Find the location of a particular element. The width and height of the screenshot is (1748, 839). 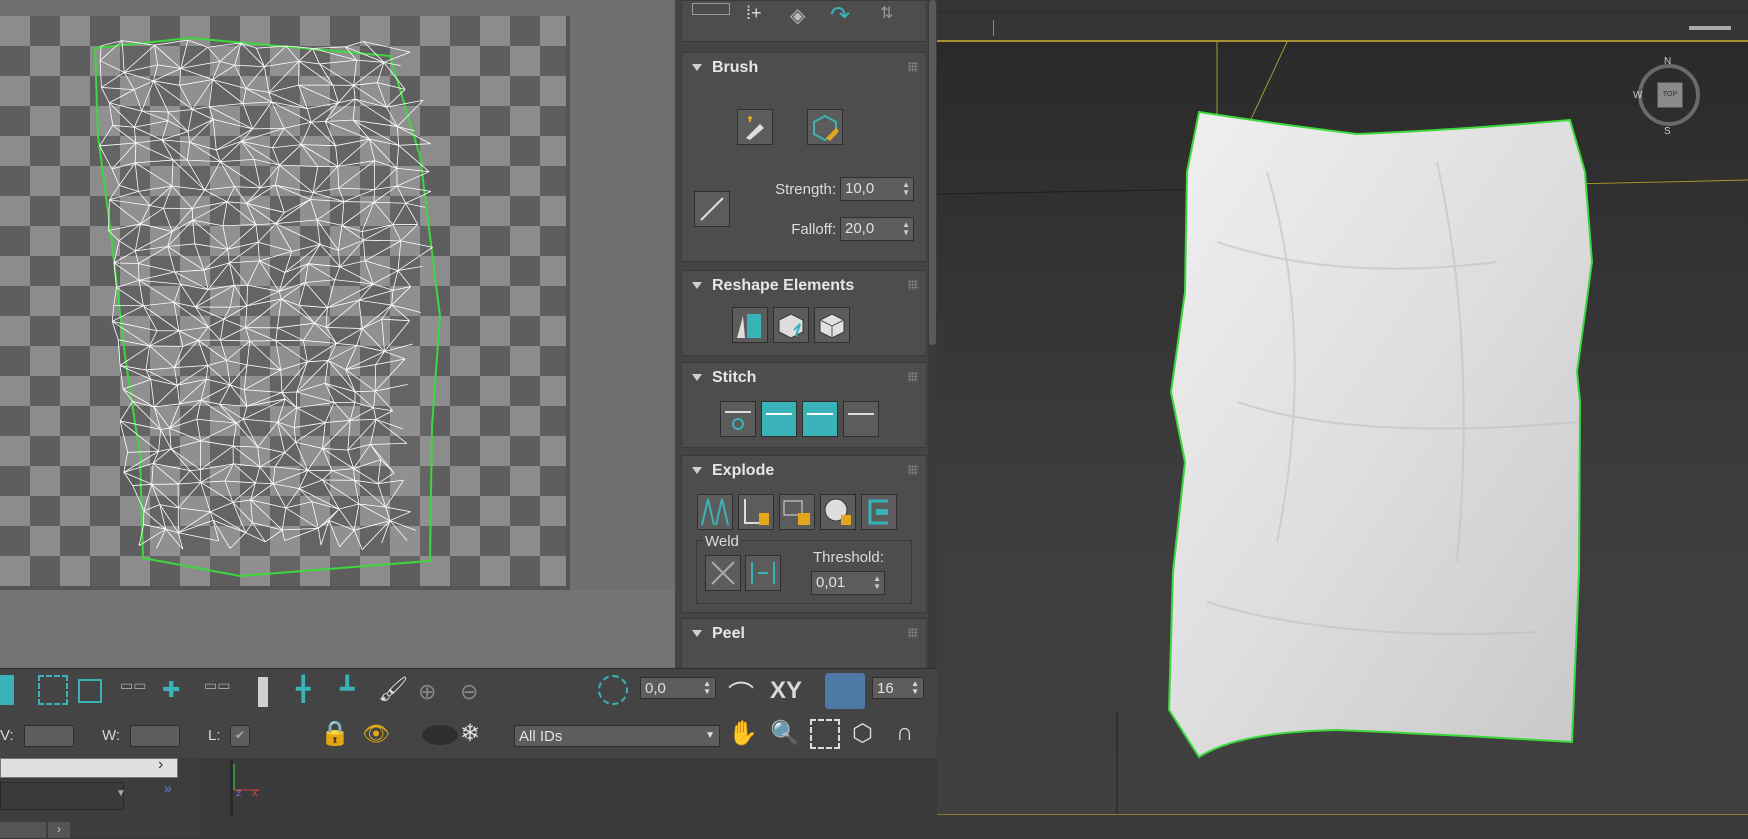

falloff-curve-button is located at coordinates (712, 209).